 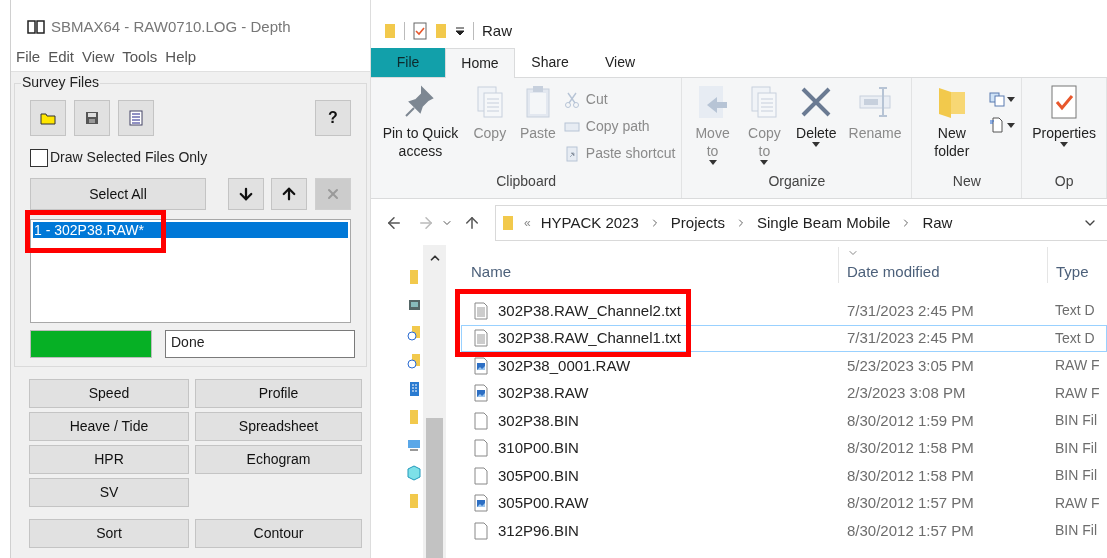 What do you see at coordinates (538, 530) in the screenshot?
I see `file-name: 312P96.BIN` at bounding box center [538, 530].